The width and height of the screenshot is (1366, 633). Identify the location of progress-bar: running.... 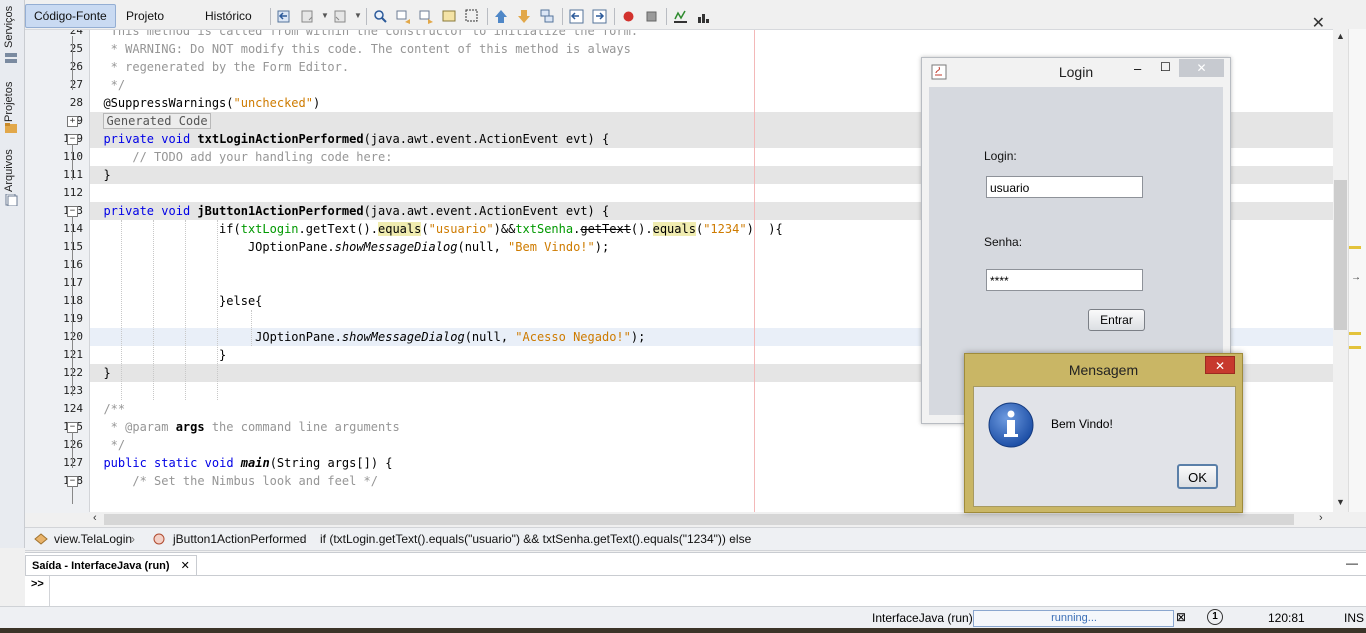
(1073, 618).